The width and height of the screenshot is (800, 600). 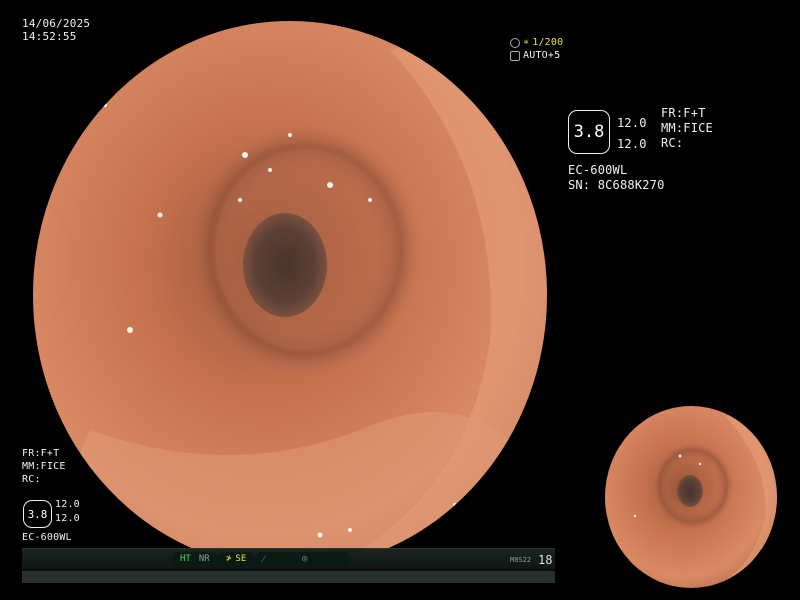 What do you see at coordinates (536, 49) in the screenshot?
I see `shutter-indicator: ∗ 1/200 AUTO+5` at bounding box center [536, 49].